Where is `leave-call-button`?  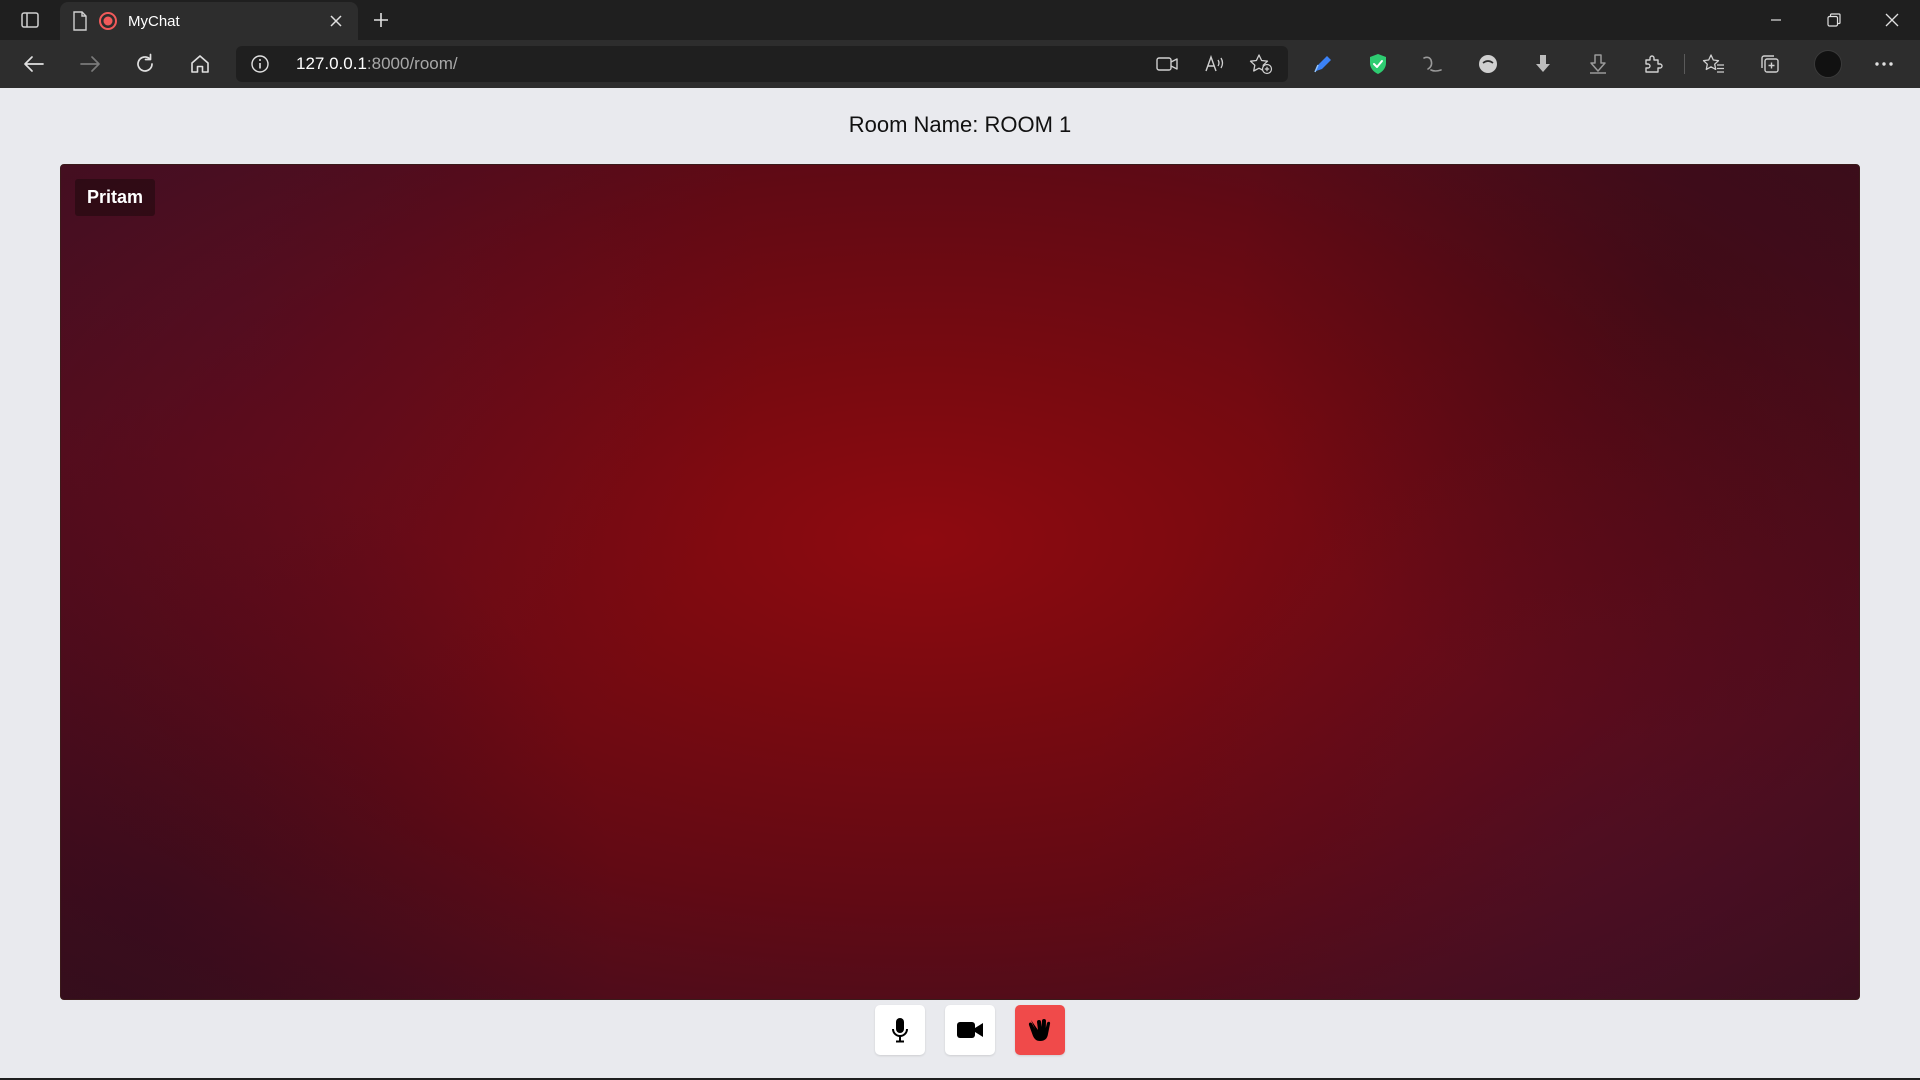 leave-call-button is located at coordinates (1040, 1030).